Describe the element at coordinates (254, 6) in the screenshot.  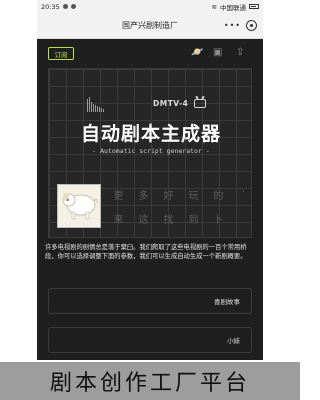
I see `battery-icon` at that location.